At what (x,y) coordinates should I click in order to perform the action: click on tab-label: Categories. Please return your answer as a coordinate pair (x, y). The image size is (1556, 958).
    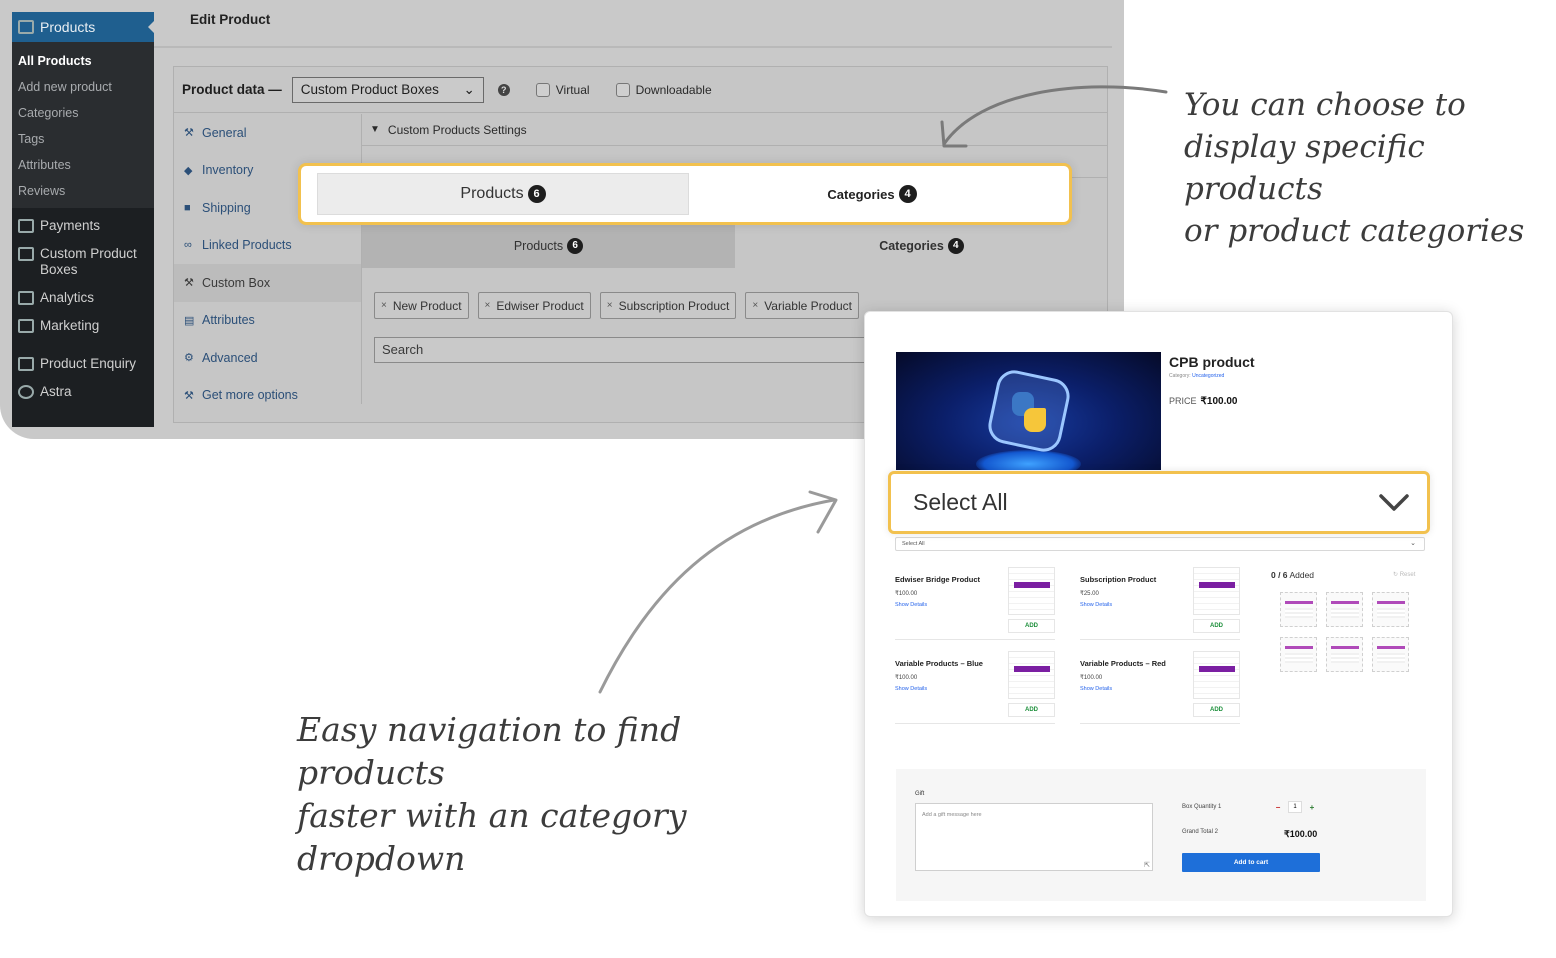
    Looking at the image, I should click on (911, 246).